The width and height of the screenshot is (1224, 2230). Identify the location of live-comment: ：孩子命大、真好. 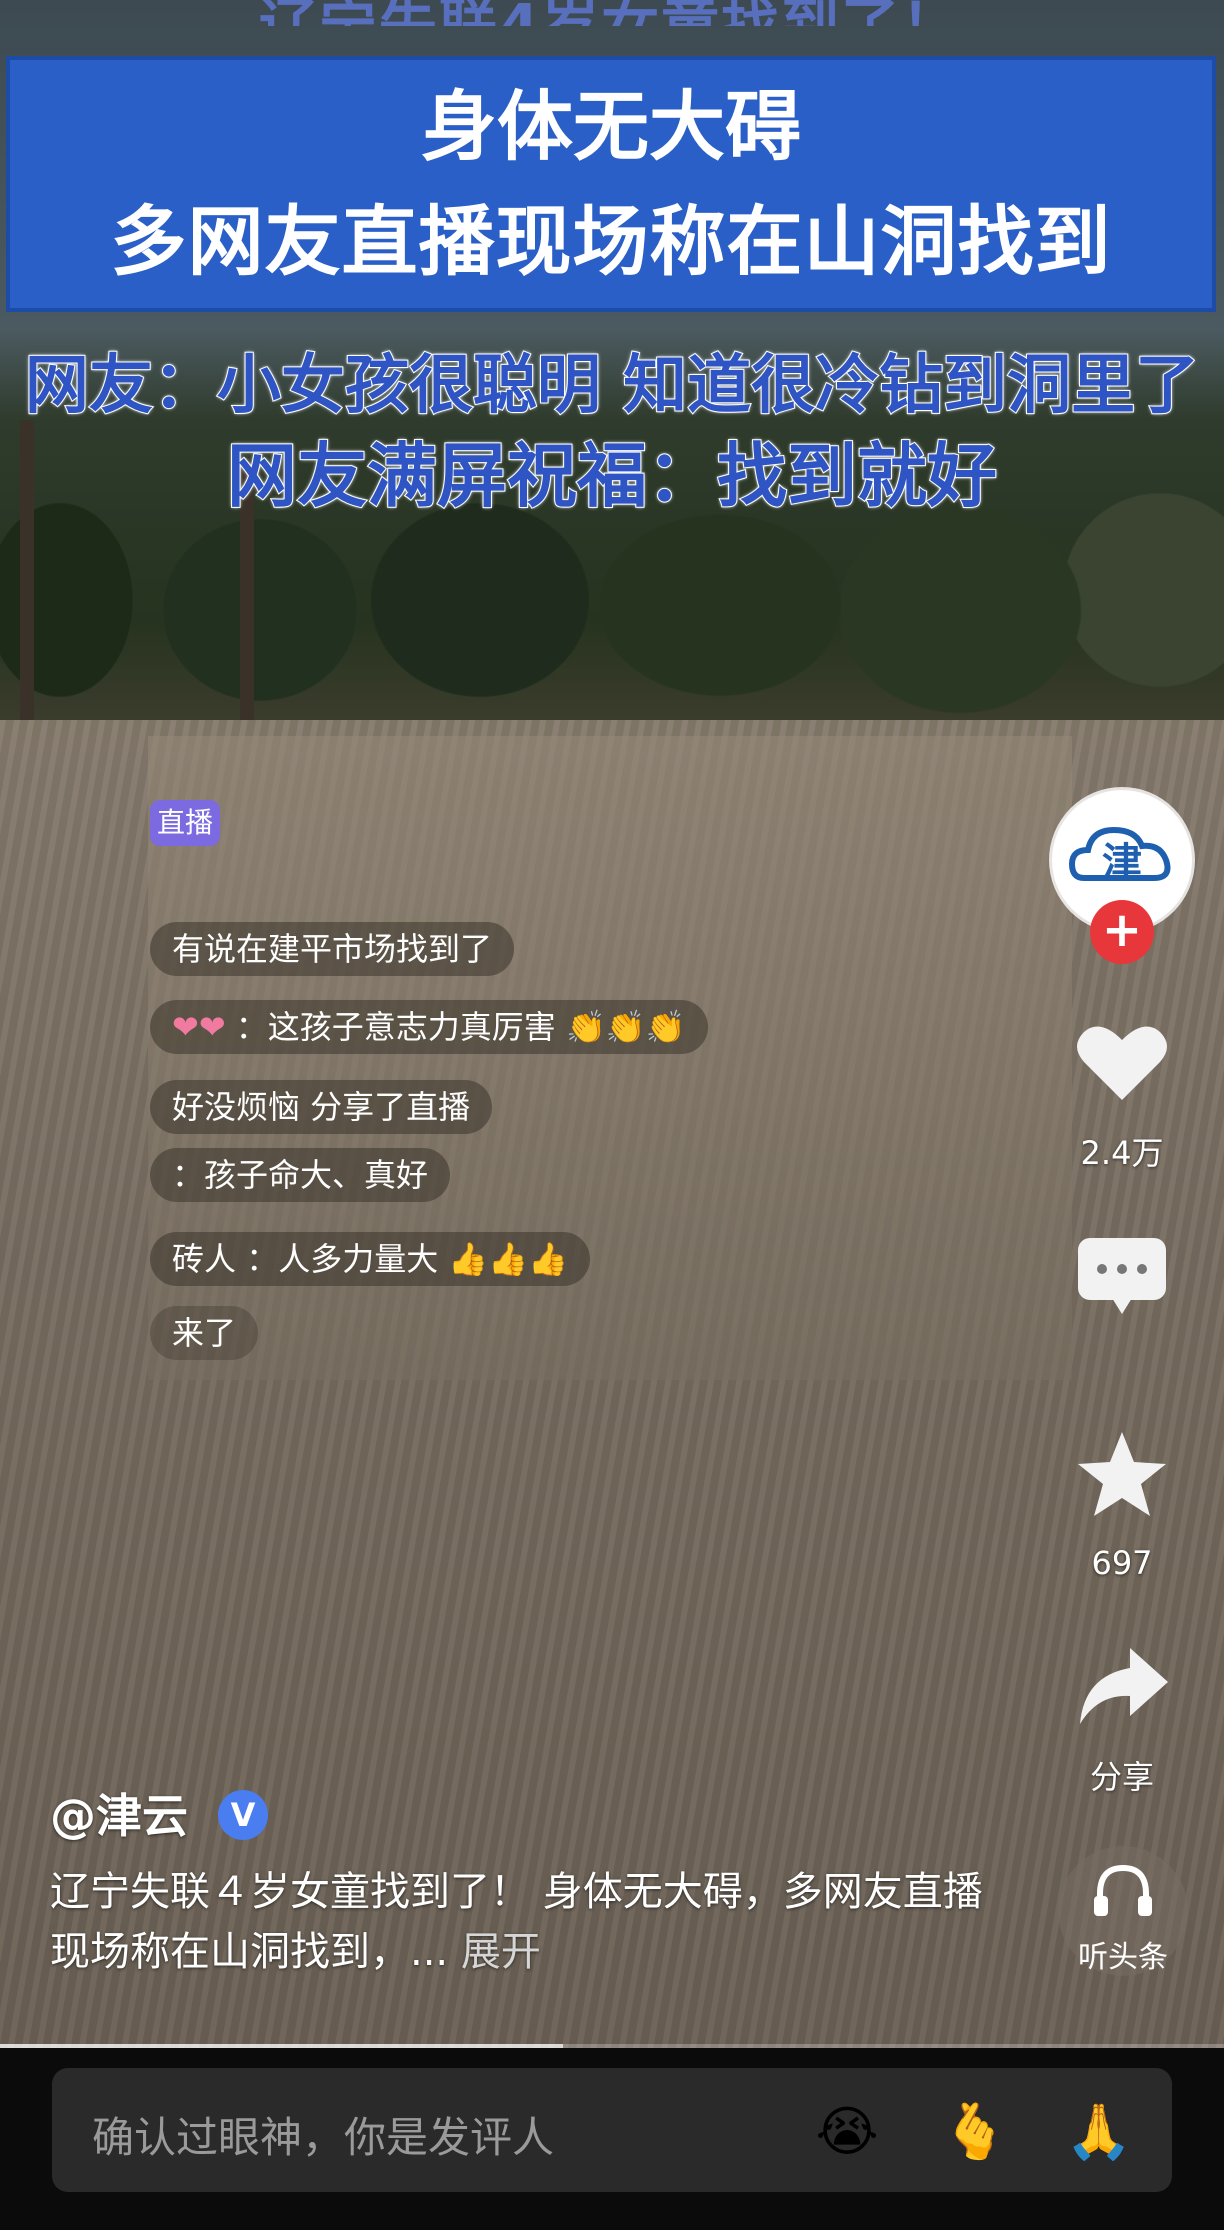
(300, 1175).